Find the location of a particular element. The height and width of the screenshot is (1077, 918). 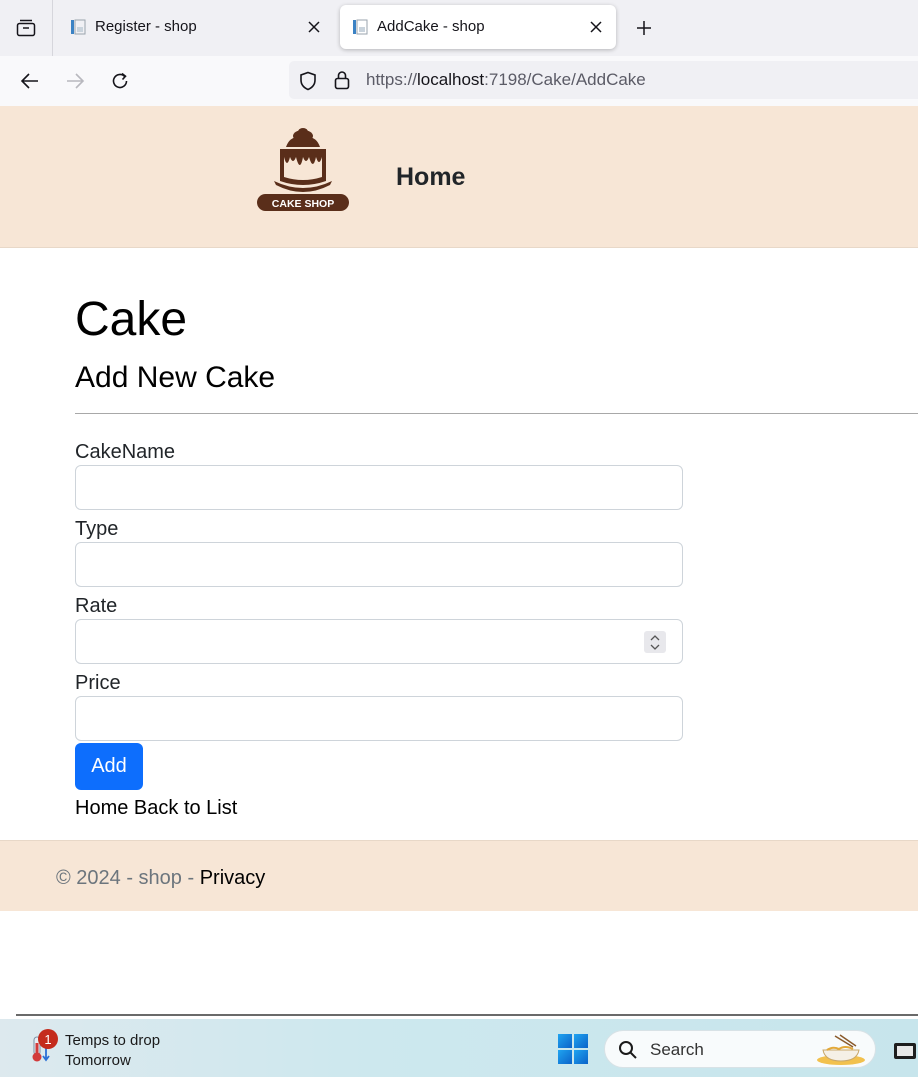

site-header: CAKE SHOP Home is located at coordinates (459, 177).